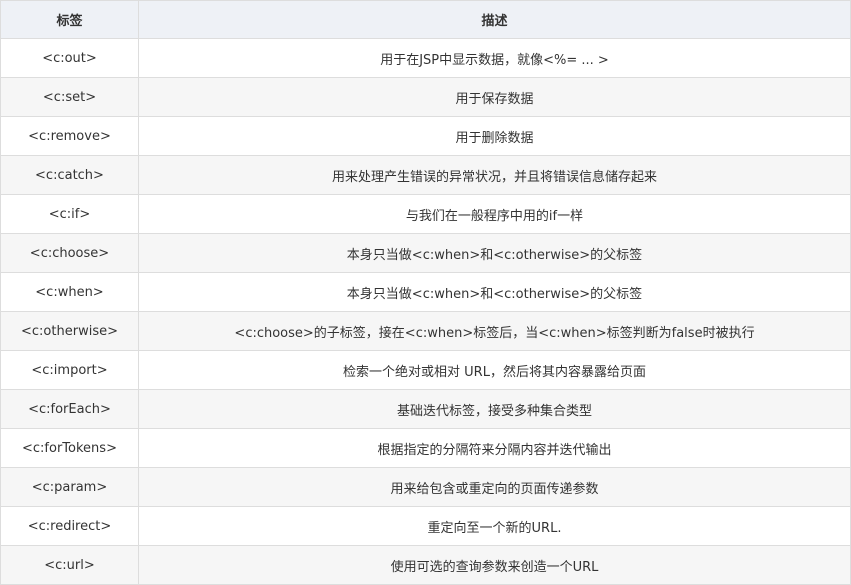  I want to click on tag-cell: <c:param>, so click(69, 487).